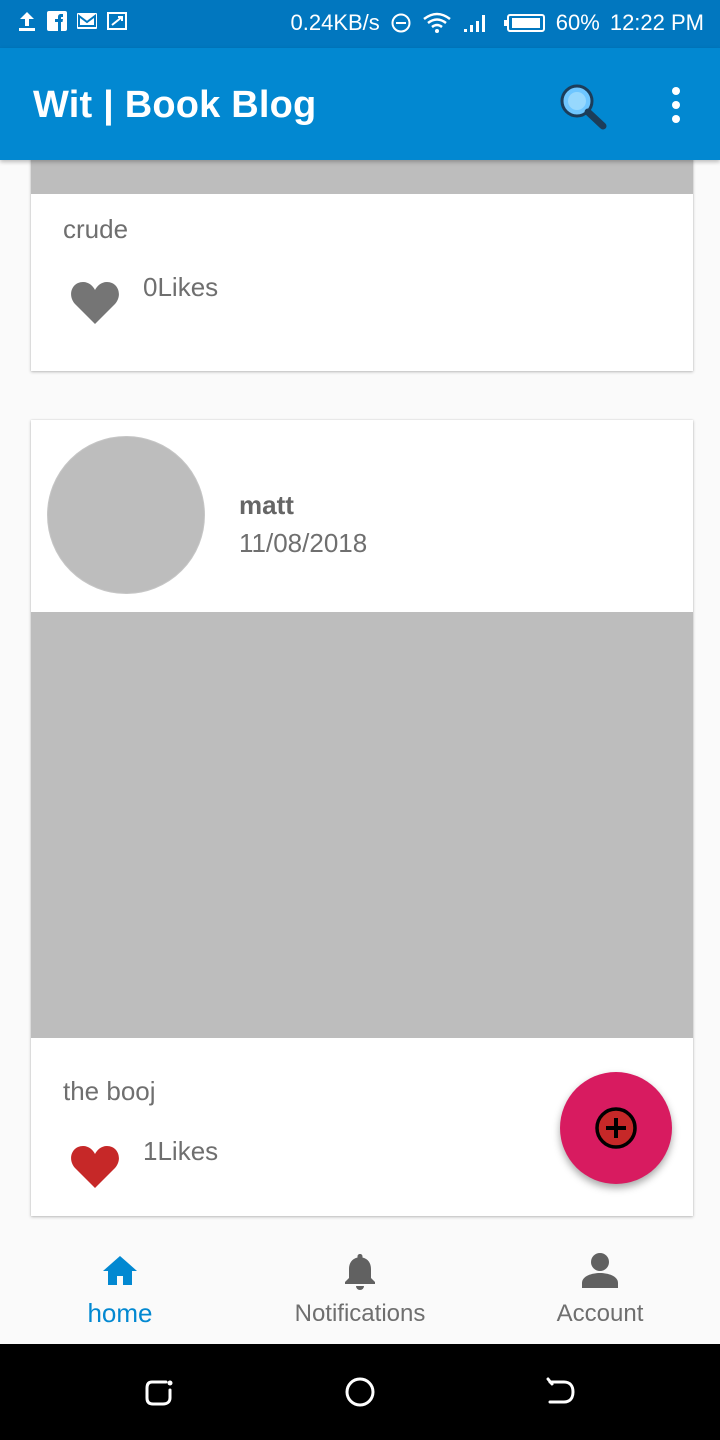 The image size is (720, 1440). What do you see at coordinates (96, 229) in the screenshot?
I see `post-caption: crude` at bounding box center [96, 229].